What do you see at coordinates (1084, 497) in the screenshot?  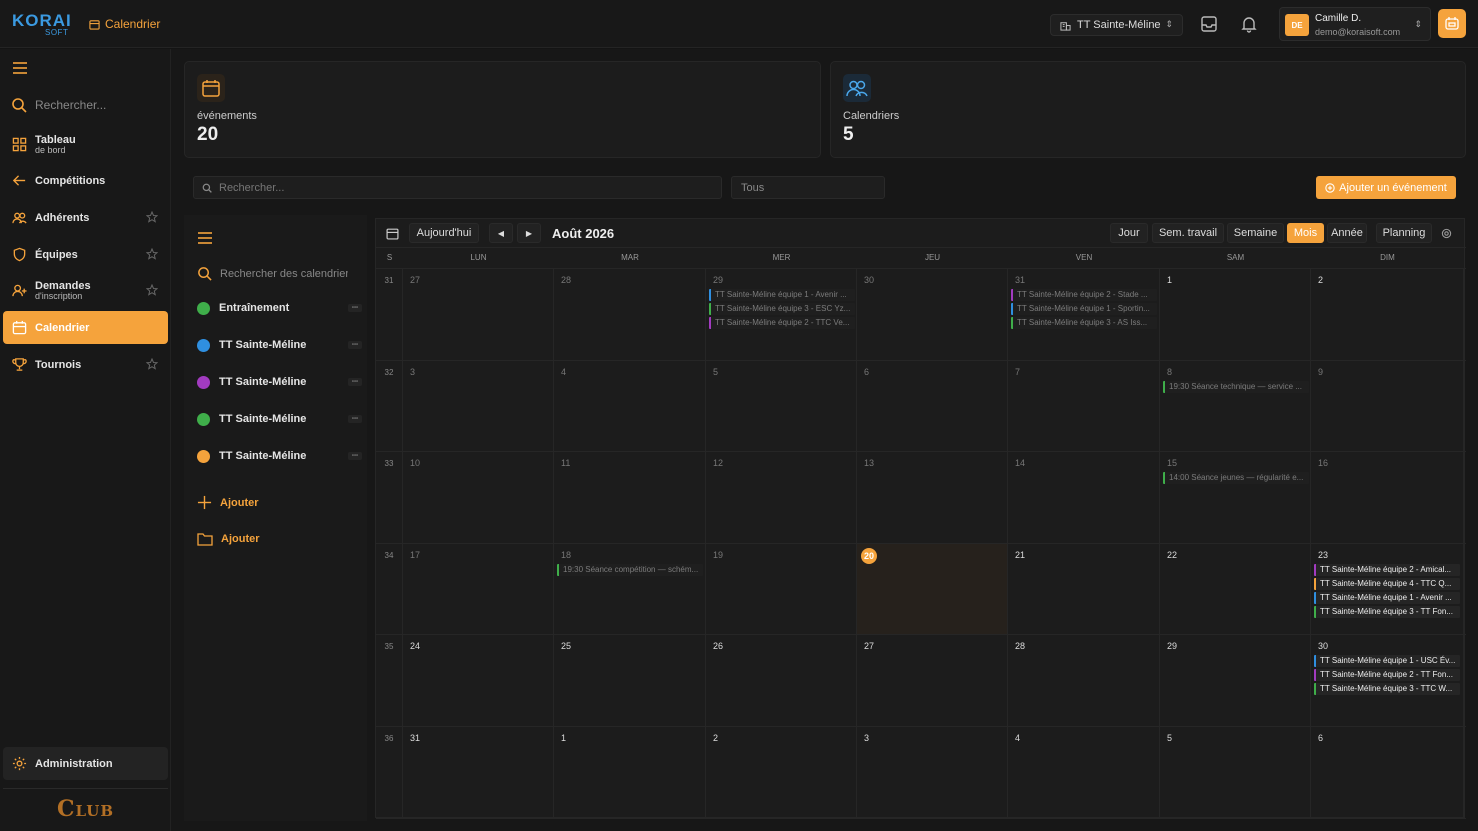 I see `day-cell: 14` at bounding box center [1084, 497].